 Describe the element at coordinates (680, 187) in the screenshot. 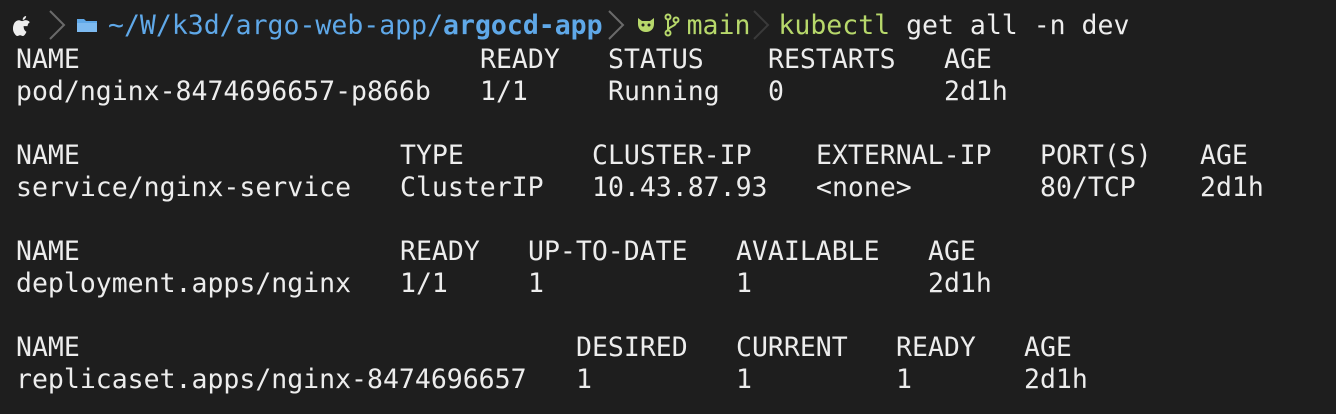

I see `table-cell: 10.43.87.93` at that location.